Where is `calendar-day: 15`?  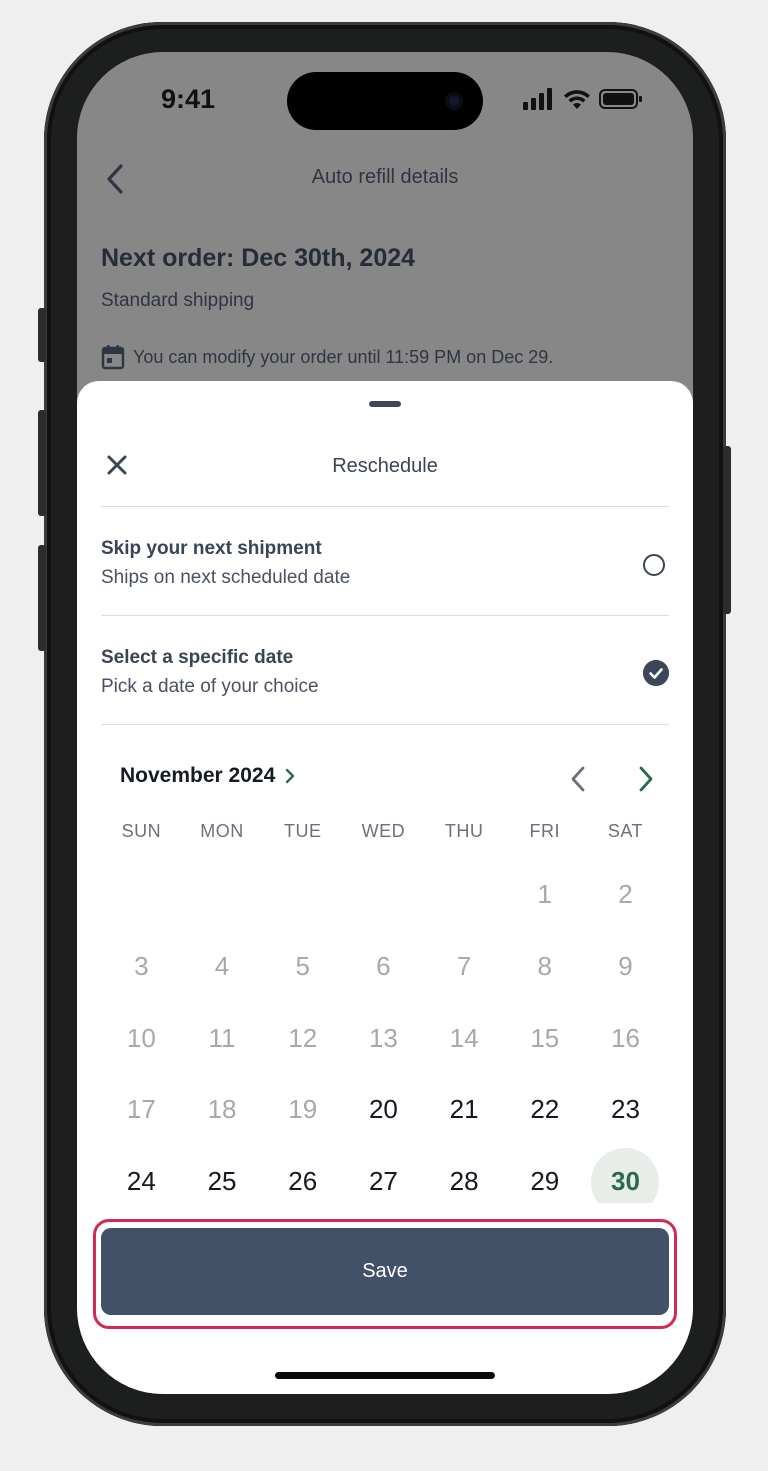 calendar-day: 15 is located at coordinates (544, 1038).